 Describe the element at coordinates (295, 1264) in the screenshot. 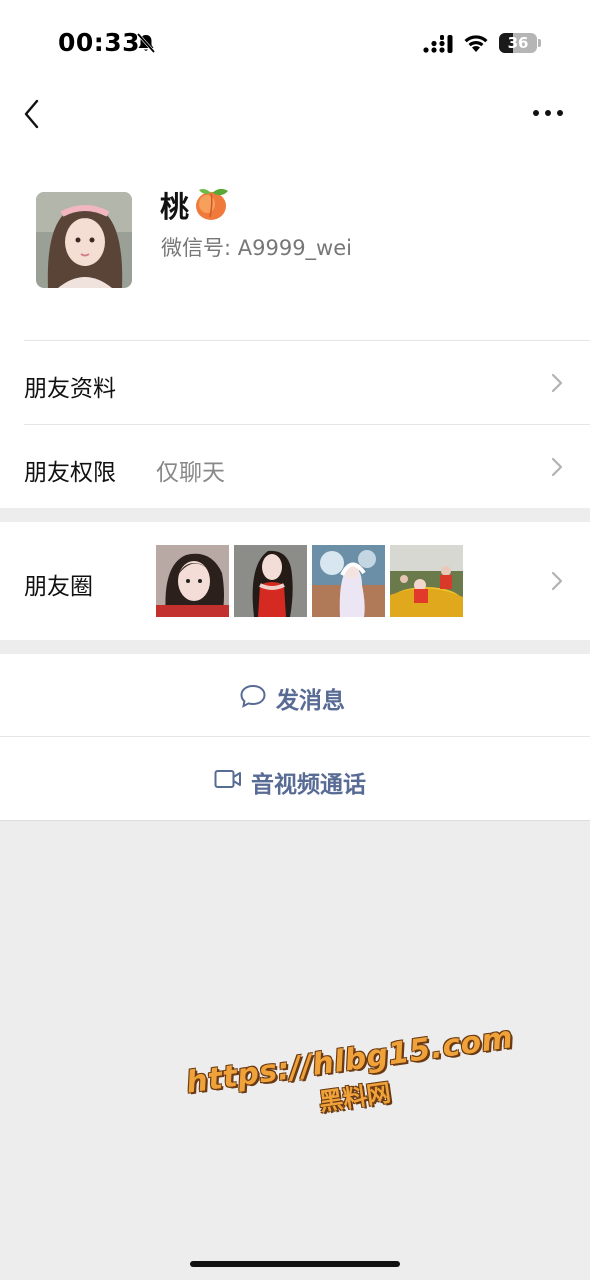

I see `home-indicator` at that location.